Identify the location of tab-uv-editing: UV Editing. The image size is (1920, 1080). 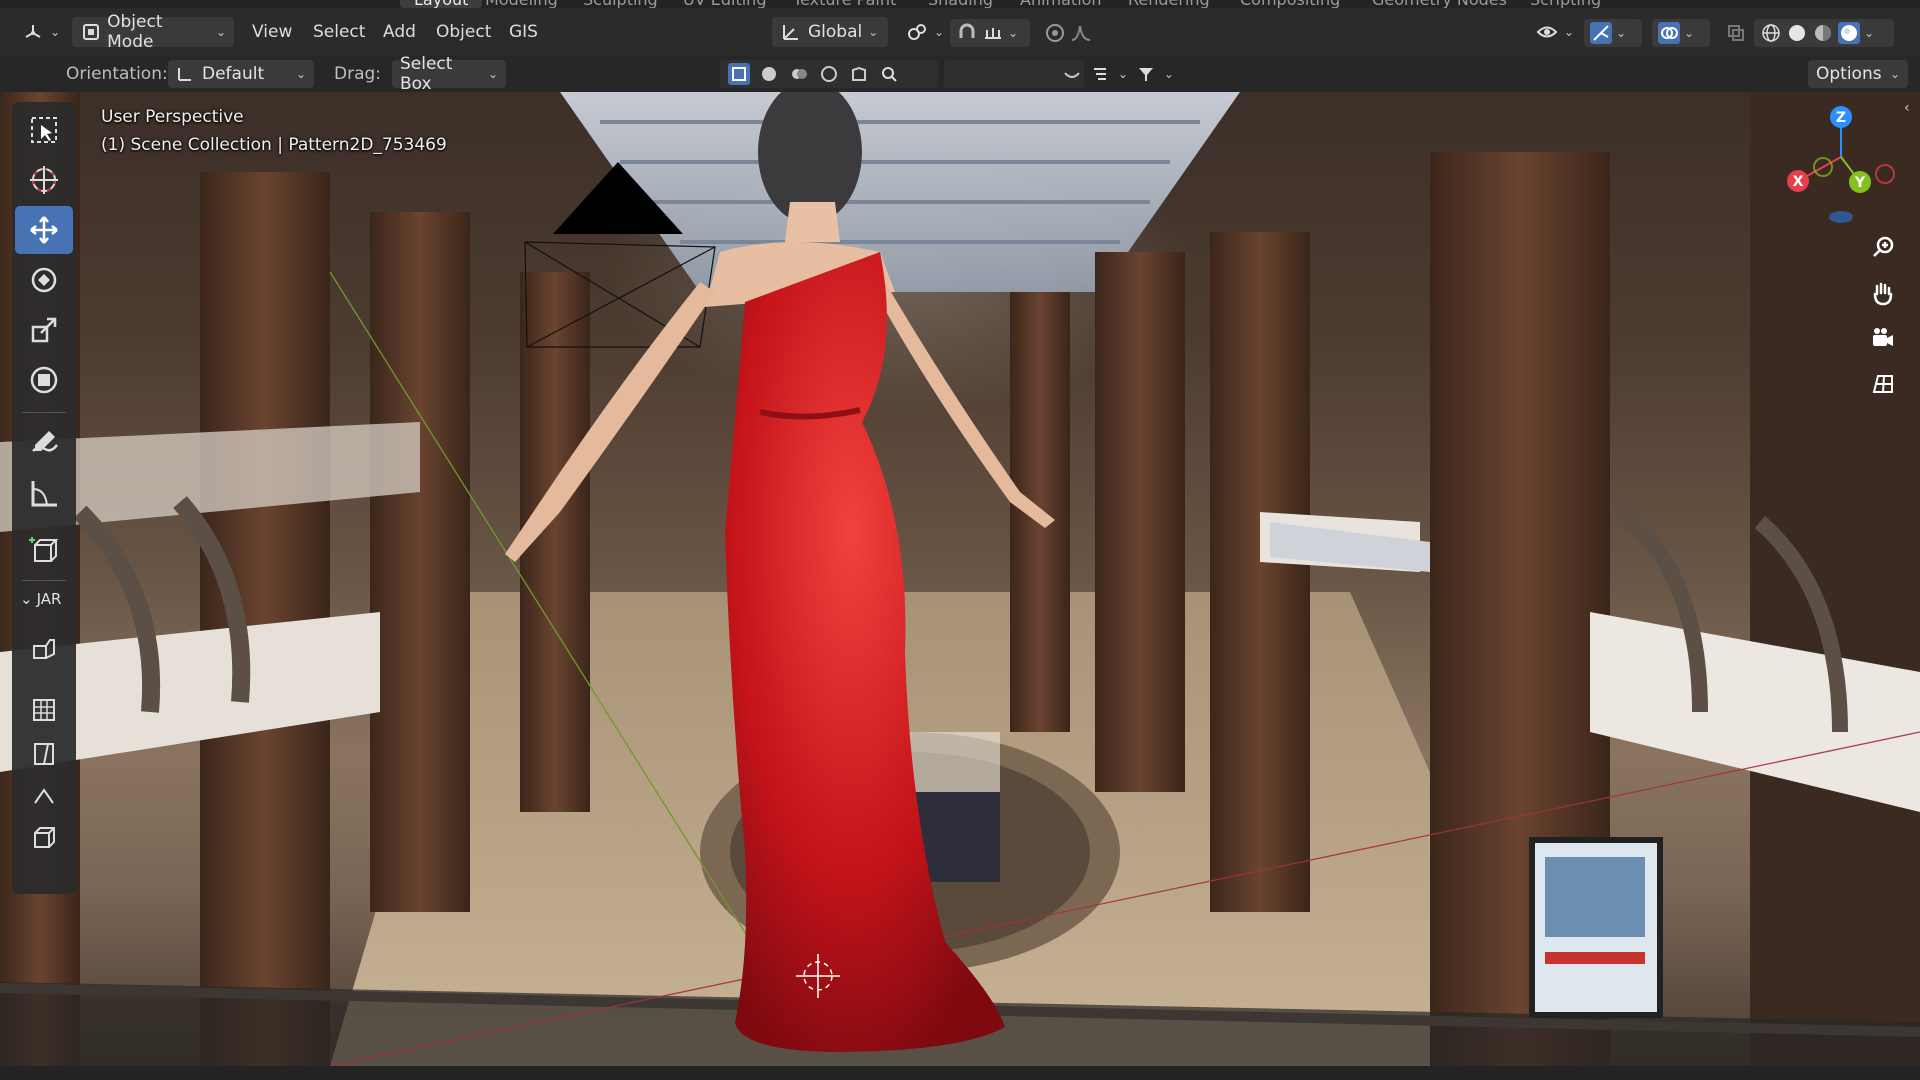
(724, 4).